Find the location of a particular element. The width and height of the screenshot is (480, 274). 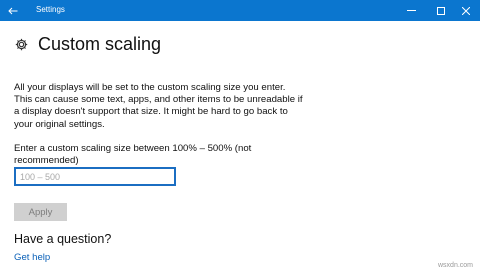

minimize-icon is located at coordinates (411, 10).